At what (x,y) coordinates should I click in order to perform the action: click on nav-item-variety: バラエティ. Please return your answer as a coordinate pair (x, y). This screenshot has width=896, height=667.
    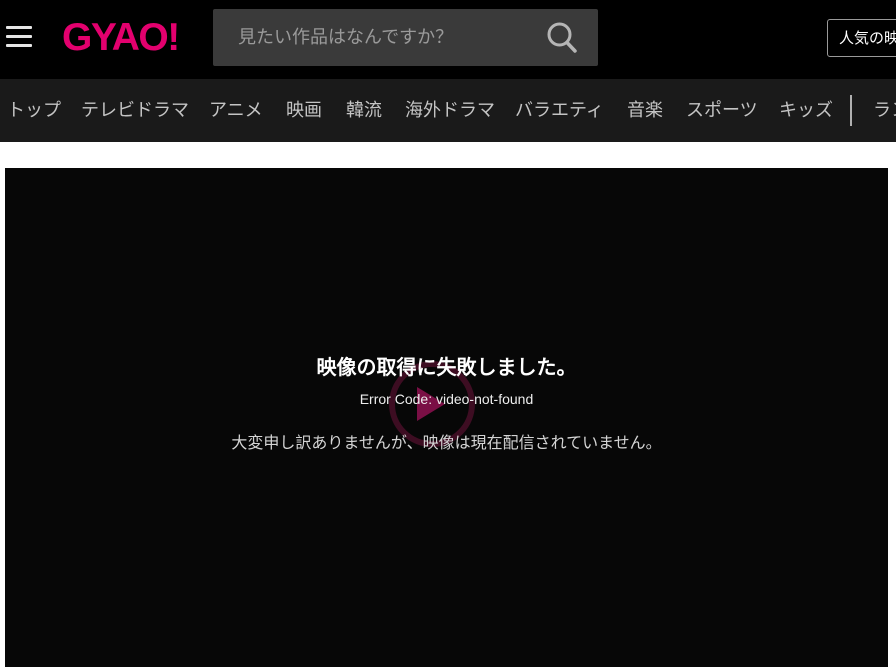
    Looking at the image, I should click on (559, 110).